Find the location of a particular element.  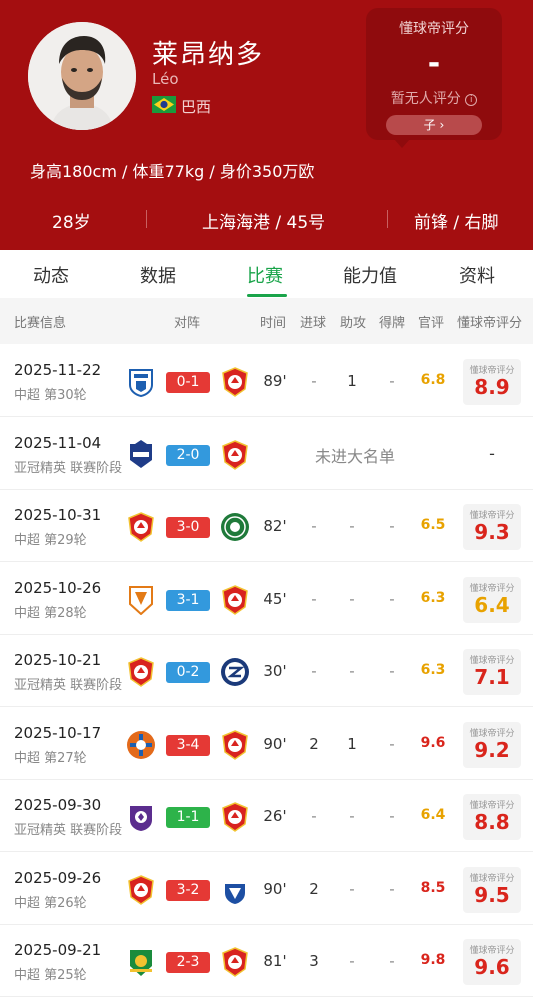

player-position: 前锋 / 右脚 is located at coordinates (456, 223).